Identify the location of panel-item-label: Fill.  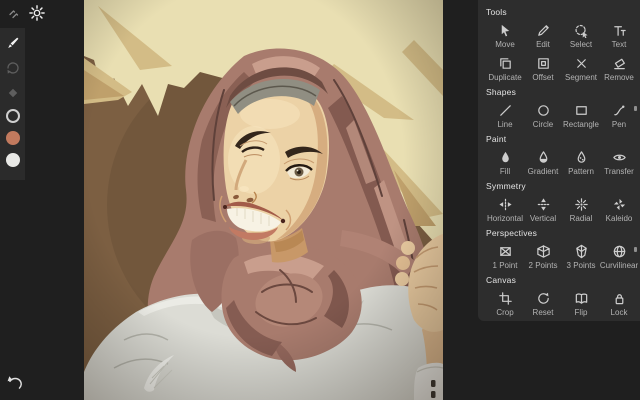
(505, 171).